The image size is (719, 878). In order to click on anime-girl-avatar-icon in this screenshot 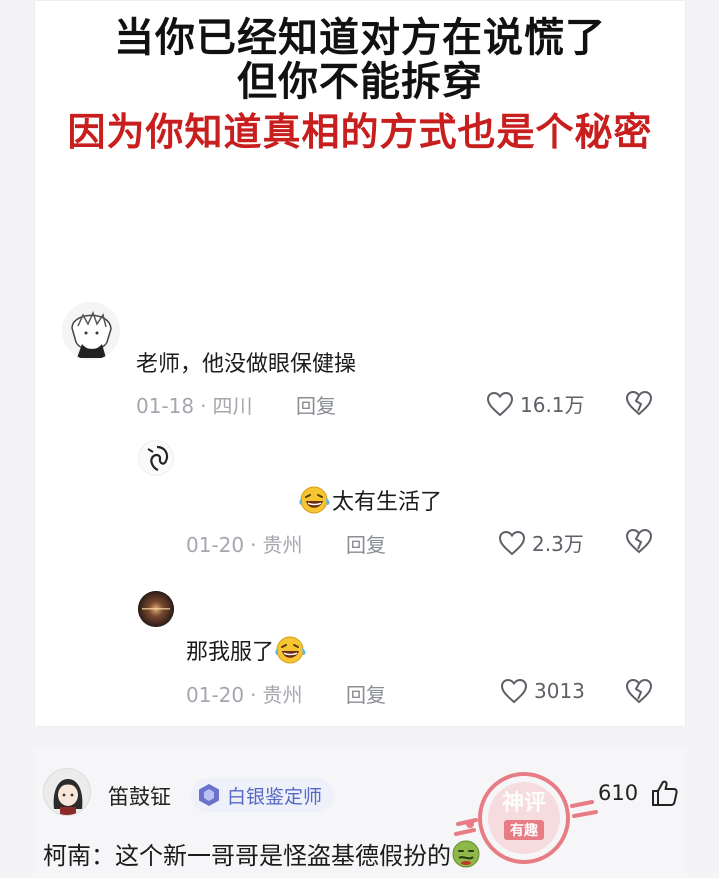, I will do `click(67, 792)`.